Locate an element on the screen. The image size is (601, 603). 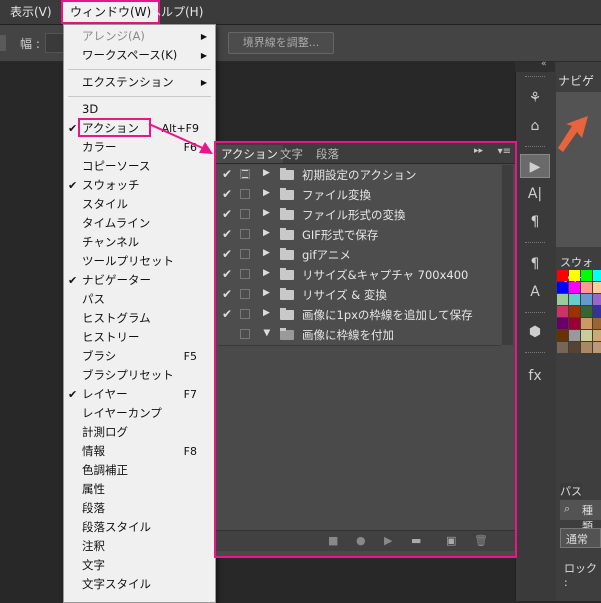
menu-item-measurement-log: 計測ログ is located at coordinates (139, 432).